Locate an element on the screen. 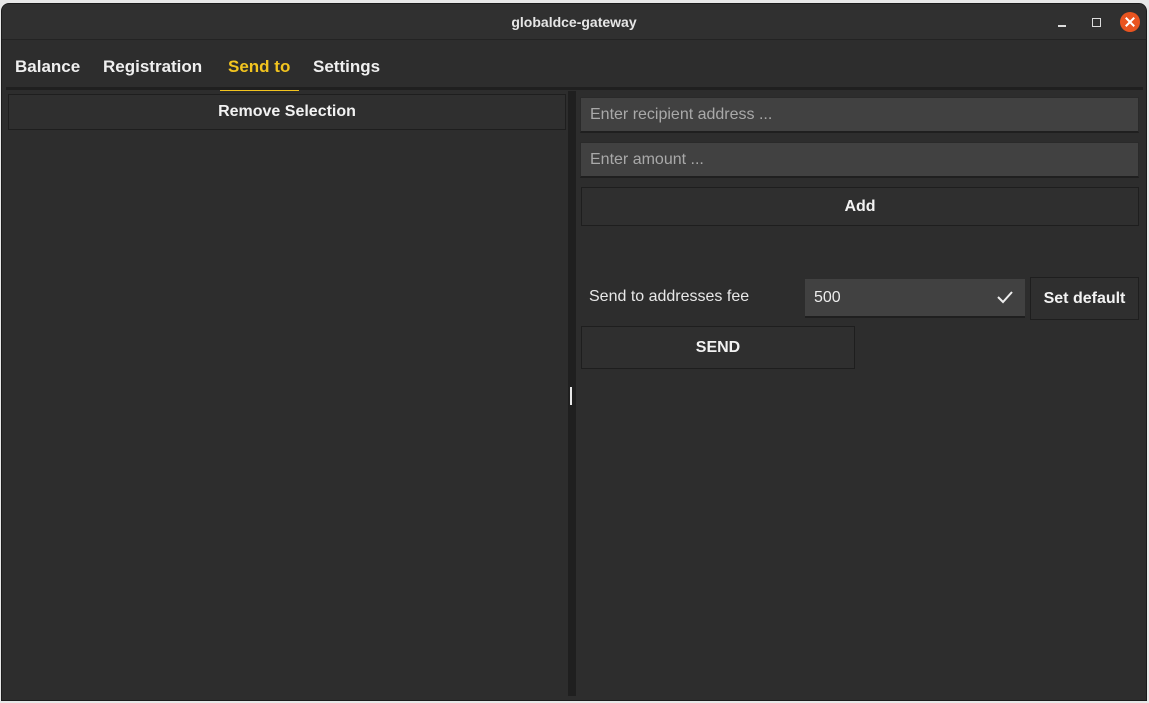 The width and height of the screenshot is (1149, 703). tab-registration: Registration is located at coordinates (152, 66).